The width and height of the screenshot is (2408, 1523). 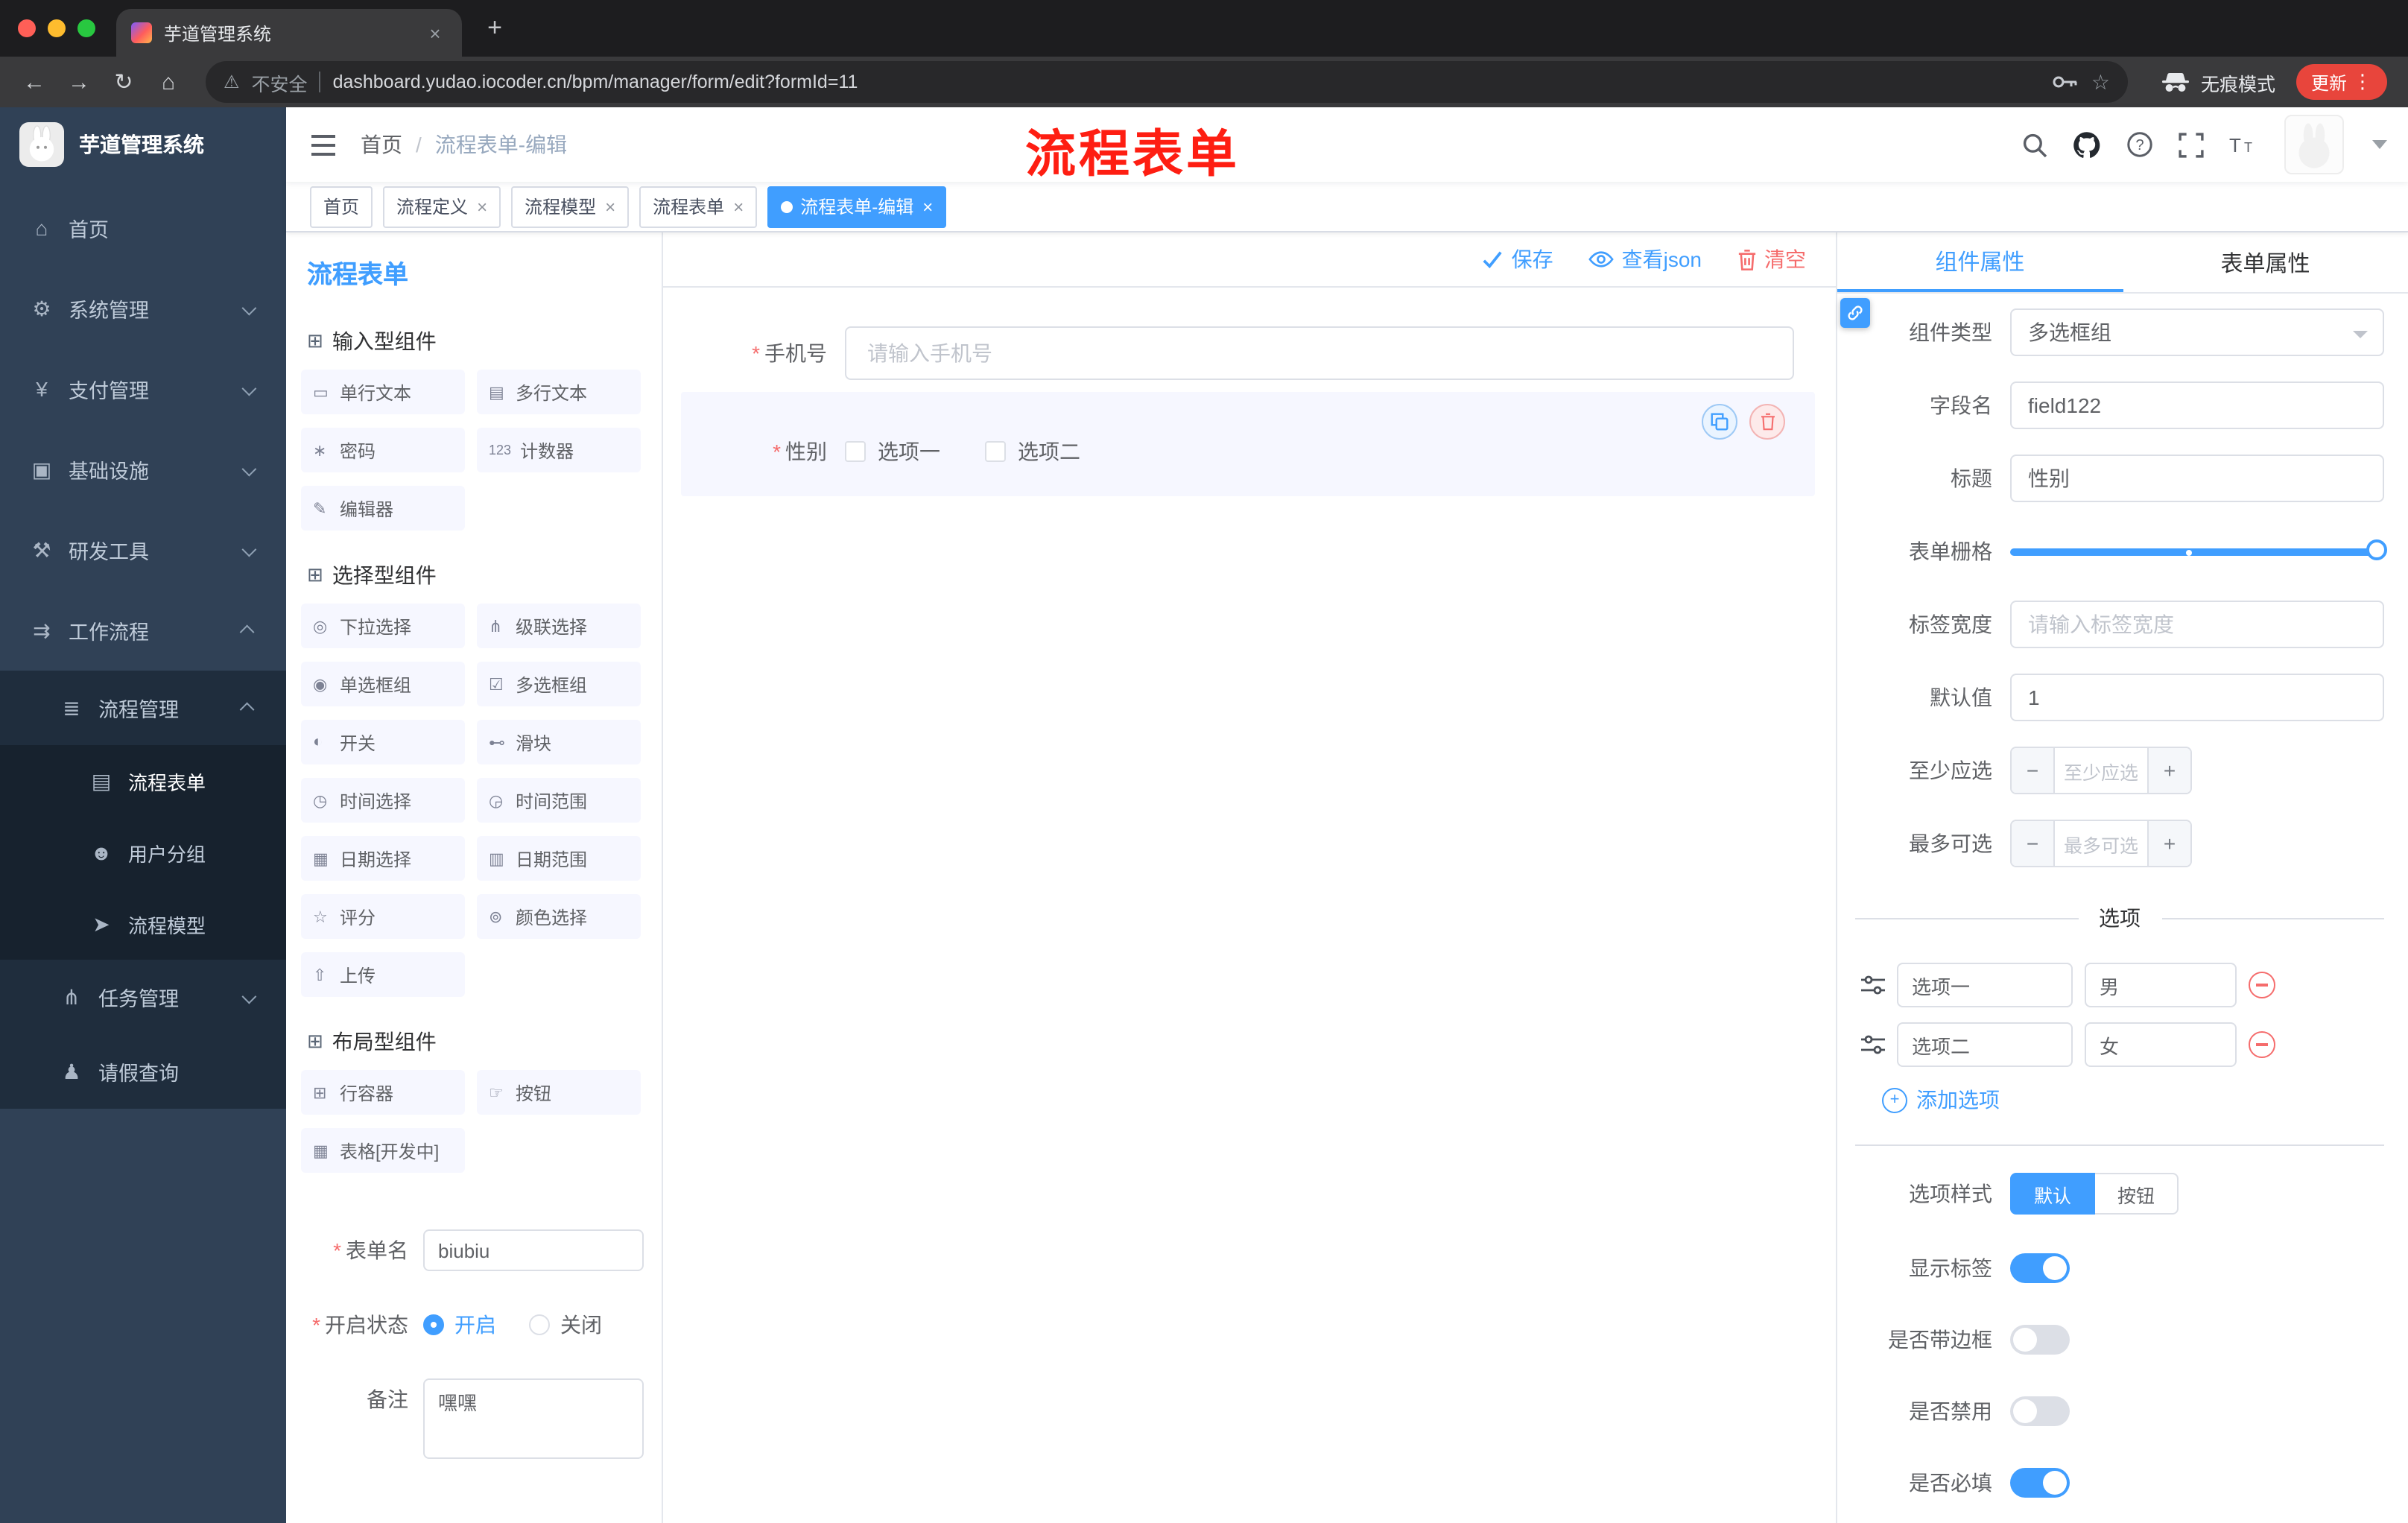 I want to click on back-icon, so click(x=34, y=82).